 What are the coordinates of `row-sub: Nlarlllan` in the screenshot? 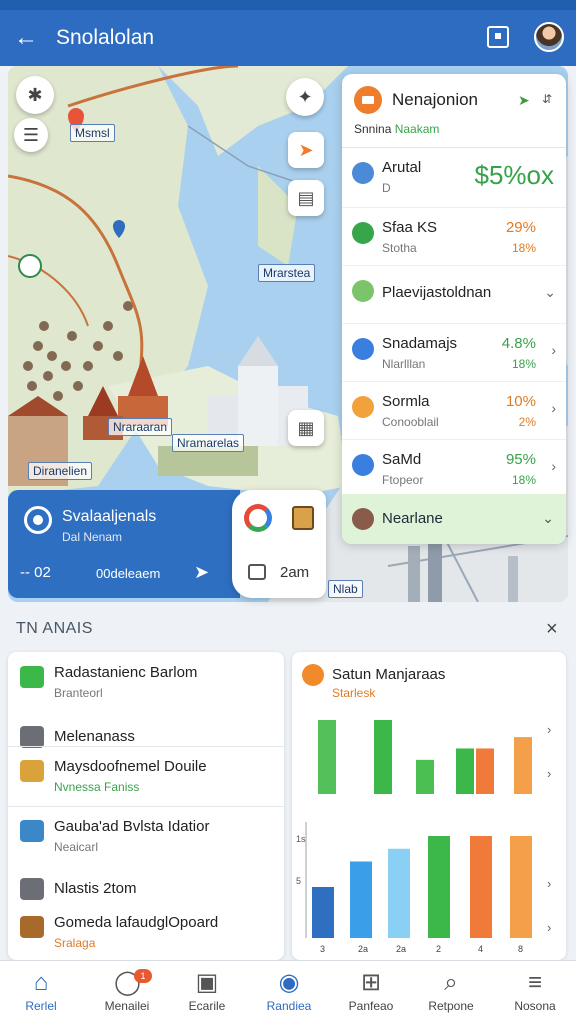 It's located at (404, 364).